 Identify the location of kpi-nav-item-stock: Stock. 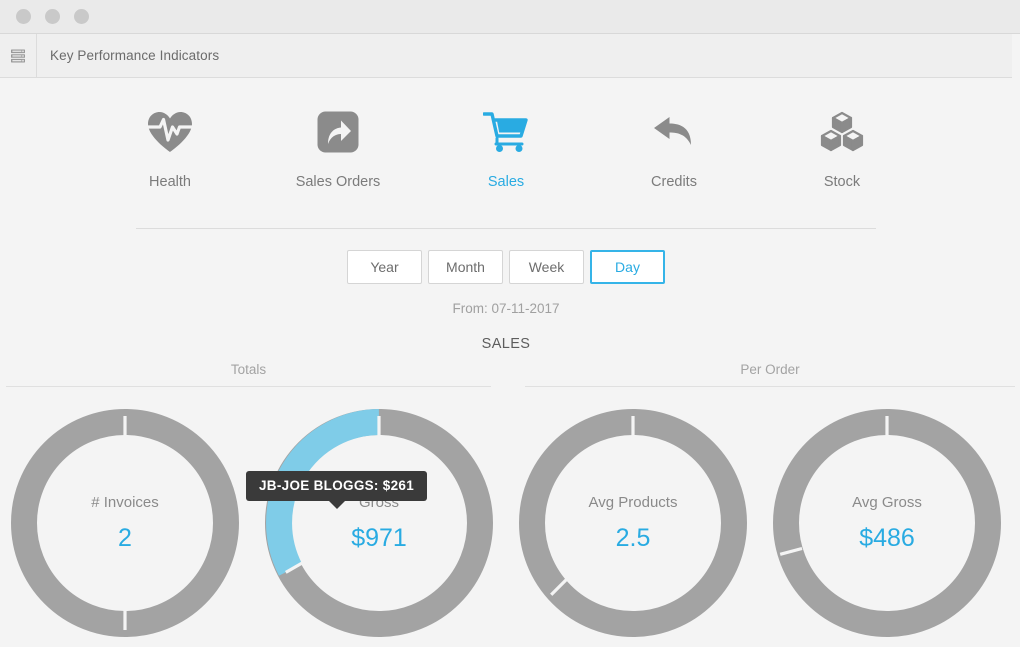
(842, 149).